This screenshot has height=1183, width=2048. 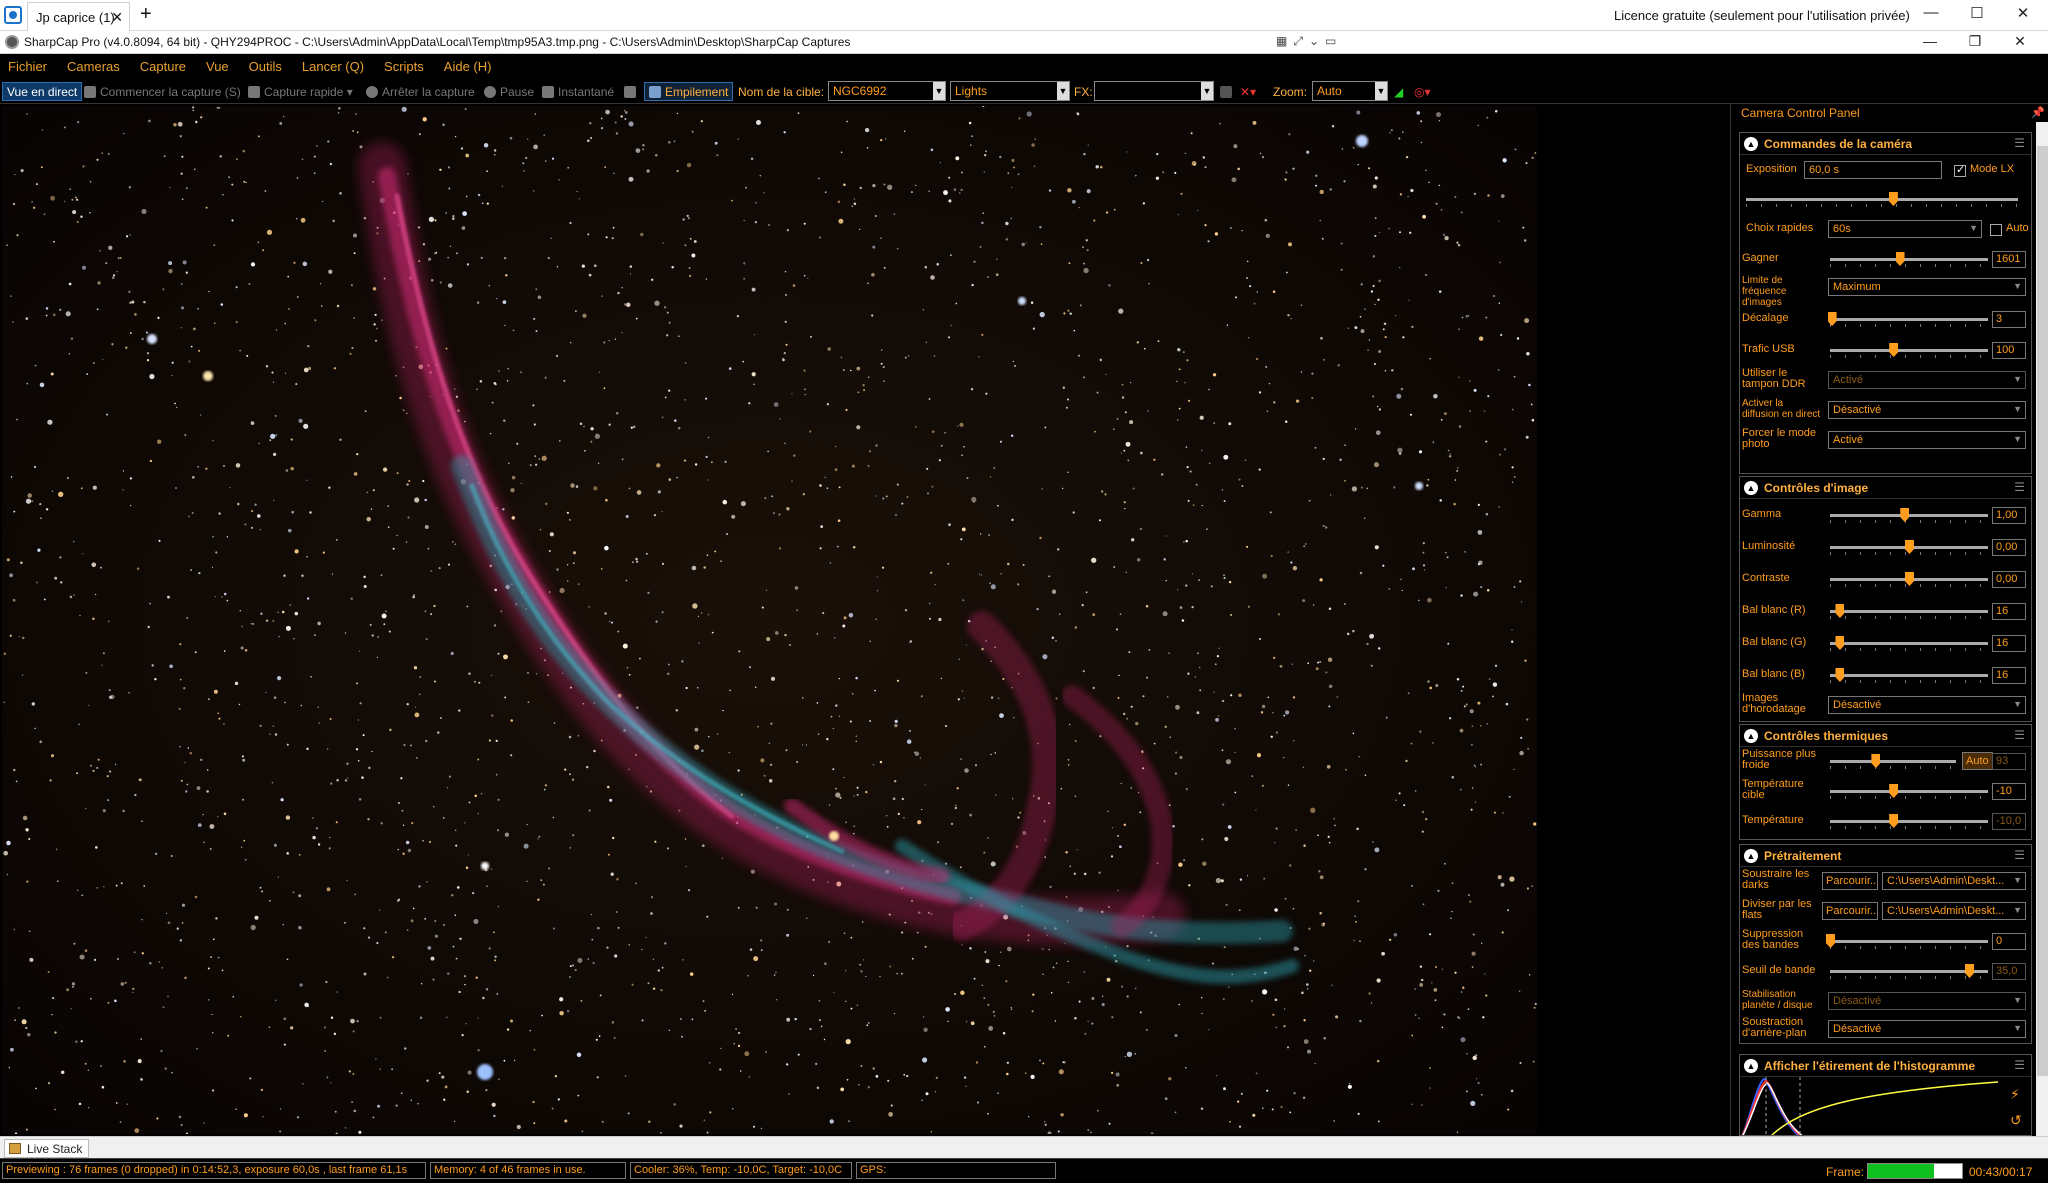 What do you see at coordinates (1907, 941) in the screenshot?
I see `banding-slider` at bounding box center [1907, 941].